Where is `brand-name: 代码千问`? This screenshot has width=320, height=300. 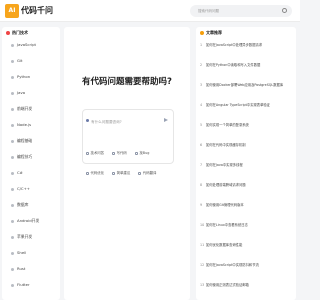
brand-name: 代码千问 is located at coordinates (37, 10).